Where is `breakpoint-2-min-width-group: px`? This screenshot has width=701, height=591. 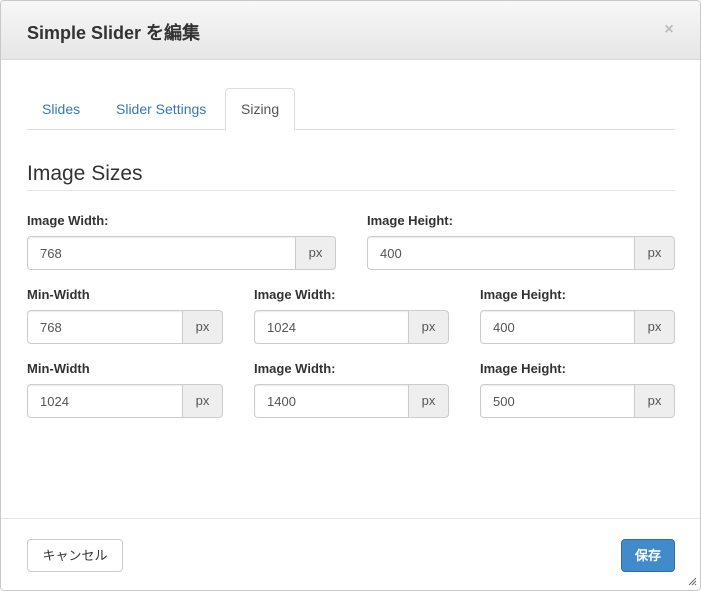
breakpoint-2-min-width-group: px is located at coordinates (125, 401).